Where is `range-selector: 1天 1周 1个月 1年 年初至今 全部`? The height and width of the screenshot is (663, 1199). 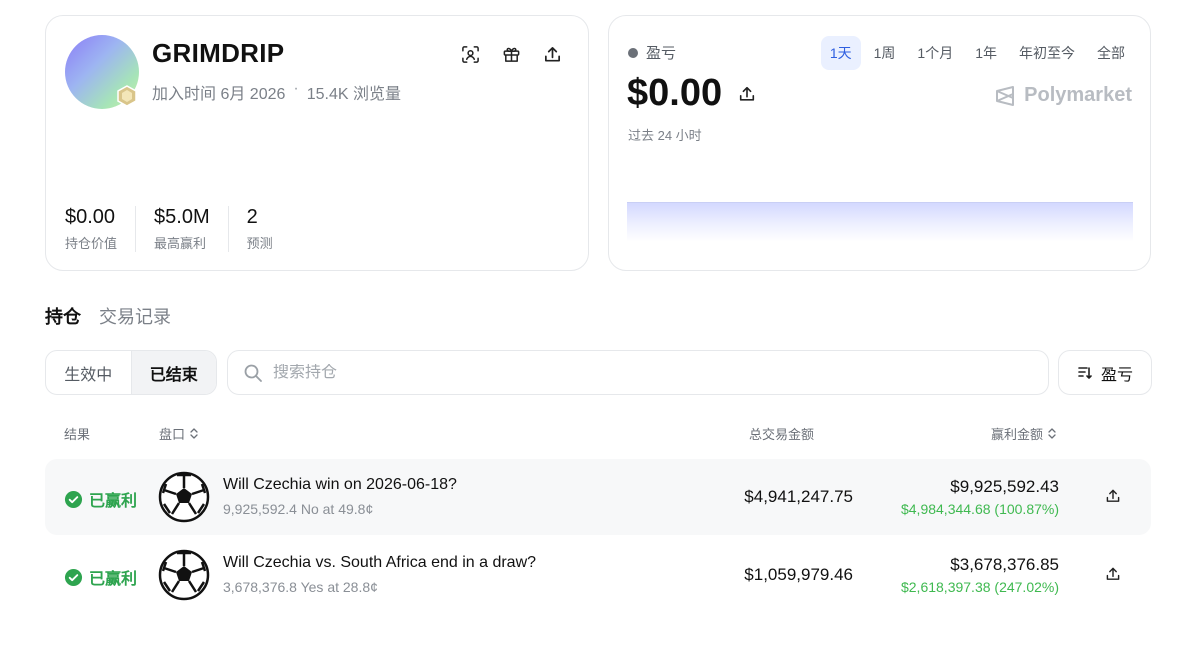
range-selector: 1天 1周 1个月 1年 年初至今 全部 is located at coordinates (977, 53).